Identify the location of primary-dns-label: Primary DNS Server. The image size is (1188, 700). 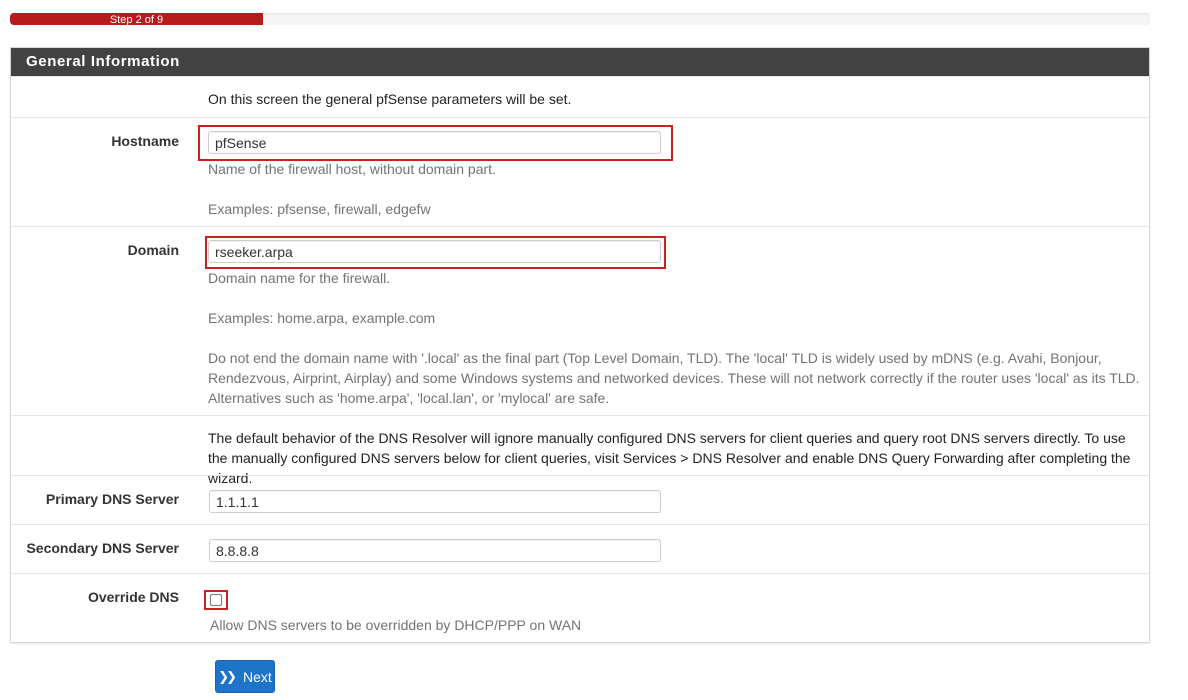
(112, 499).